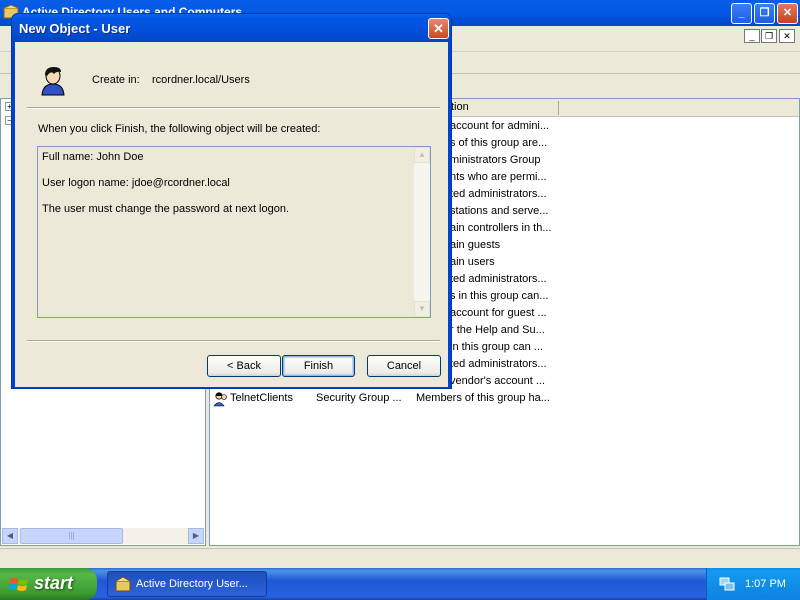  I want to click on ad-users-computers-icon, so click(123, 584).